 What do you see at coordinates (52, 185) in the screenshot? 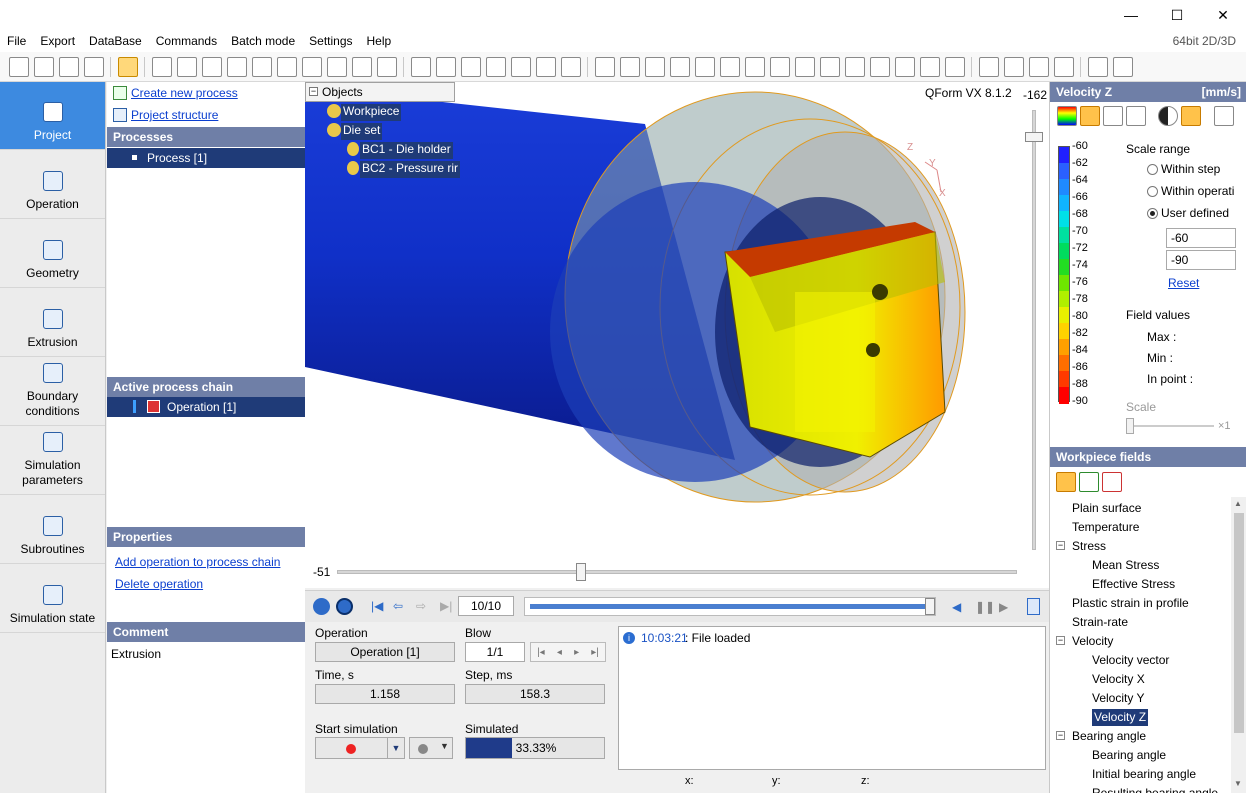
I see `nav-operation: Operation` at bounding box center [52, 185].